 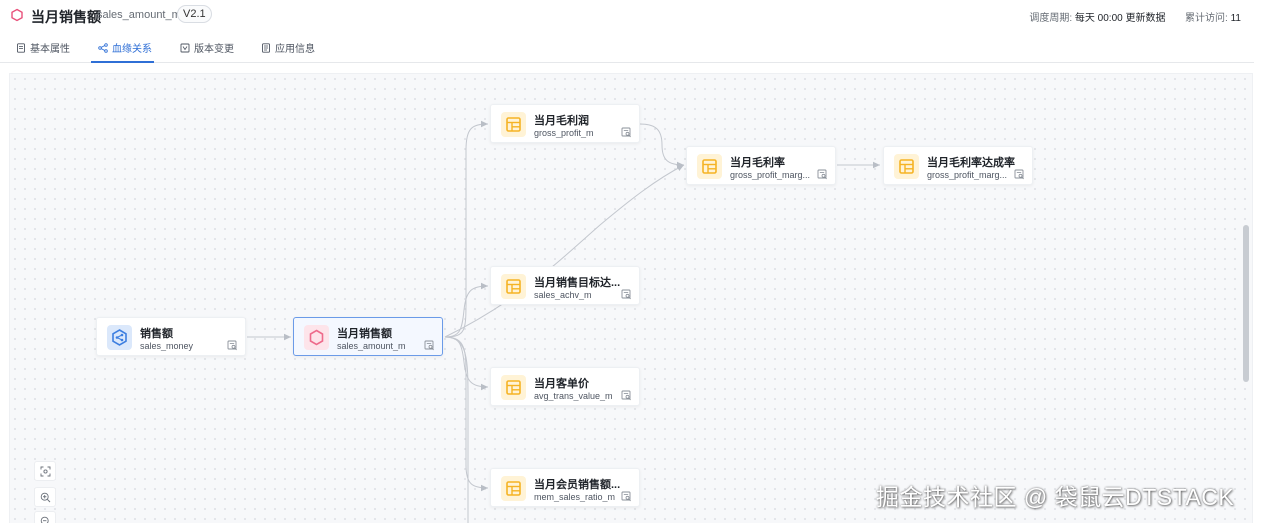 I want to click on zoom-out-button, so click(x=45, y=517).